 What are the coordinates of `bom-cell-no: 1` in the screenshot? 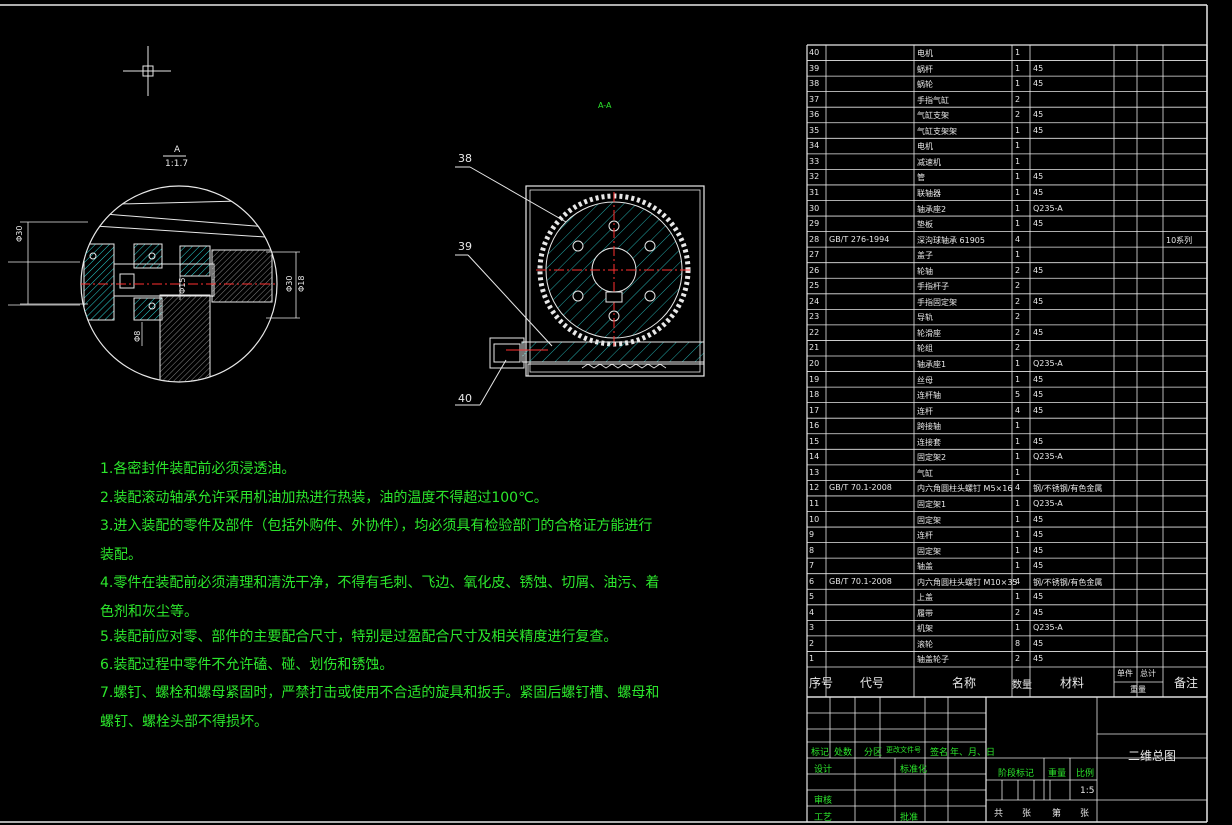 It's located at (812, 659).